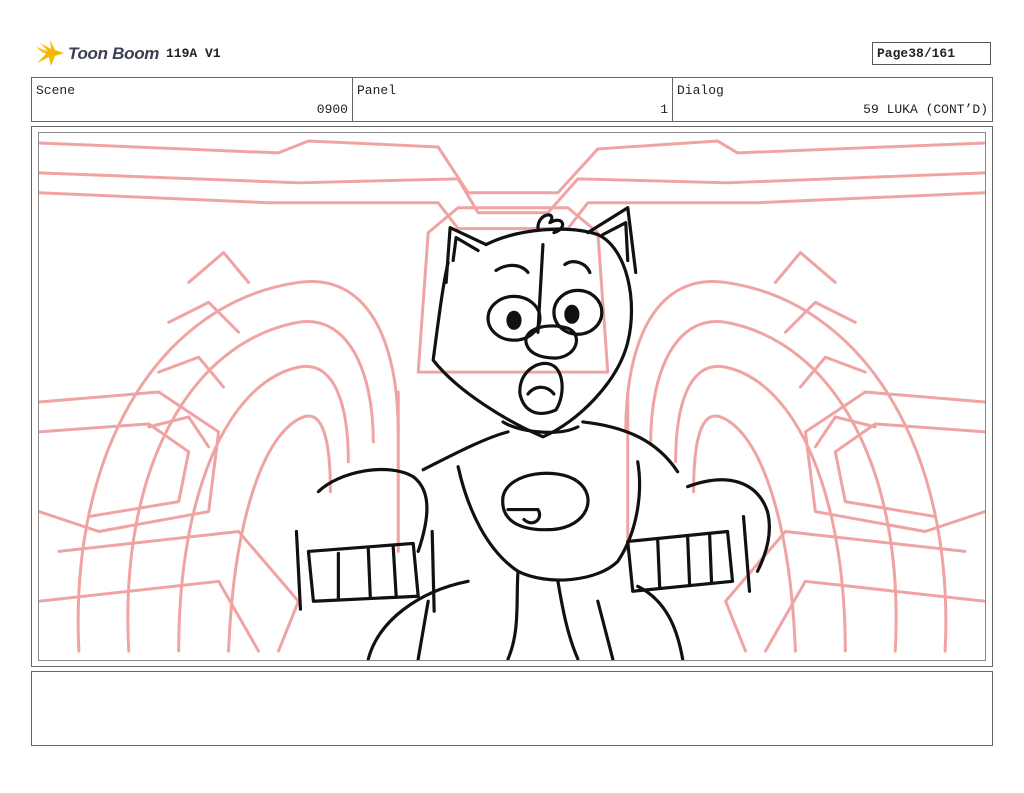  I want to click on toon-boom-star-icon, so click(50, 53).